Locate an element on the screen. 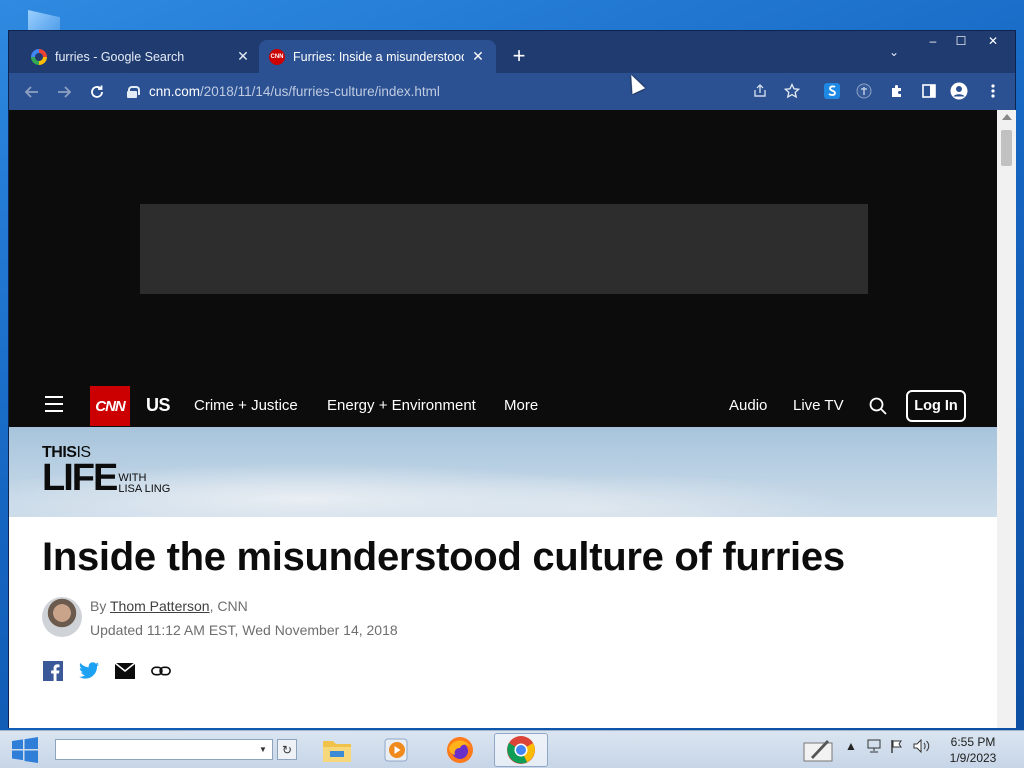  taskbar-go-button: ↻ is located at coordinates (287, 749).